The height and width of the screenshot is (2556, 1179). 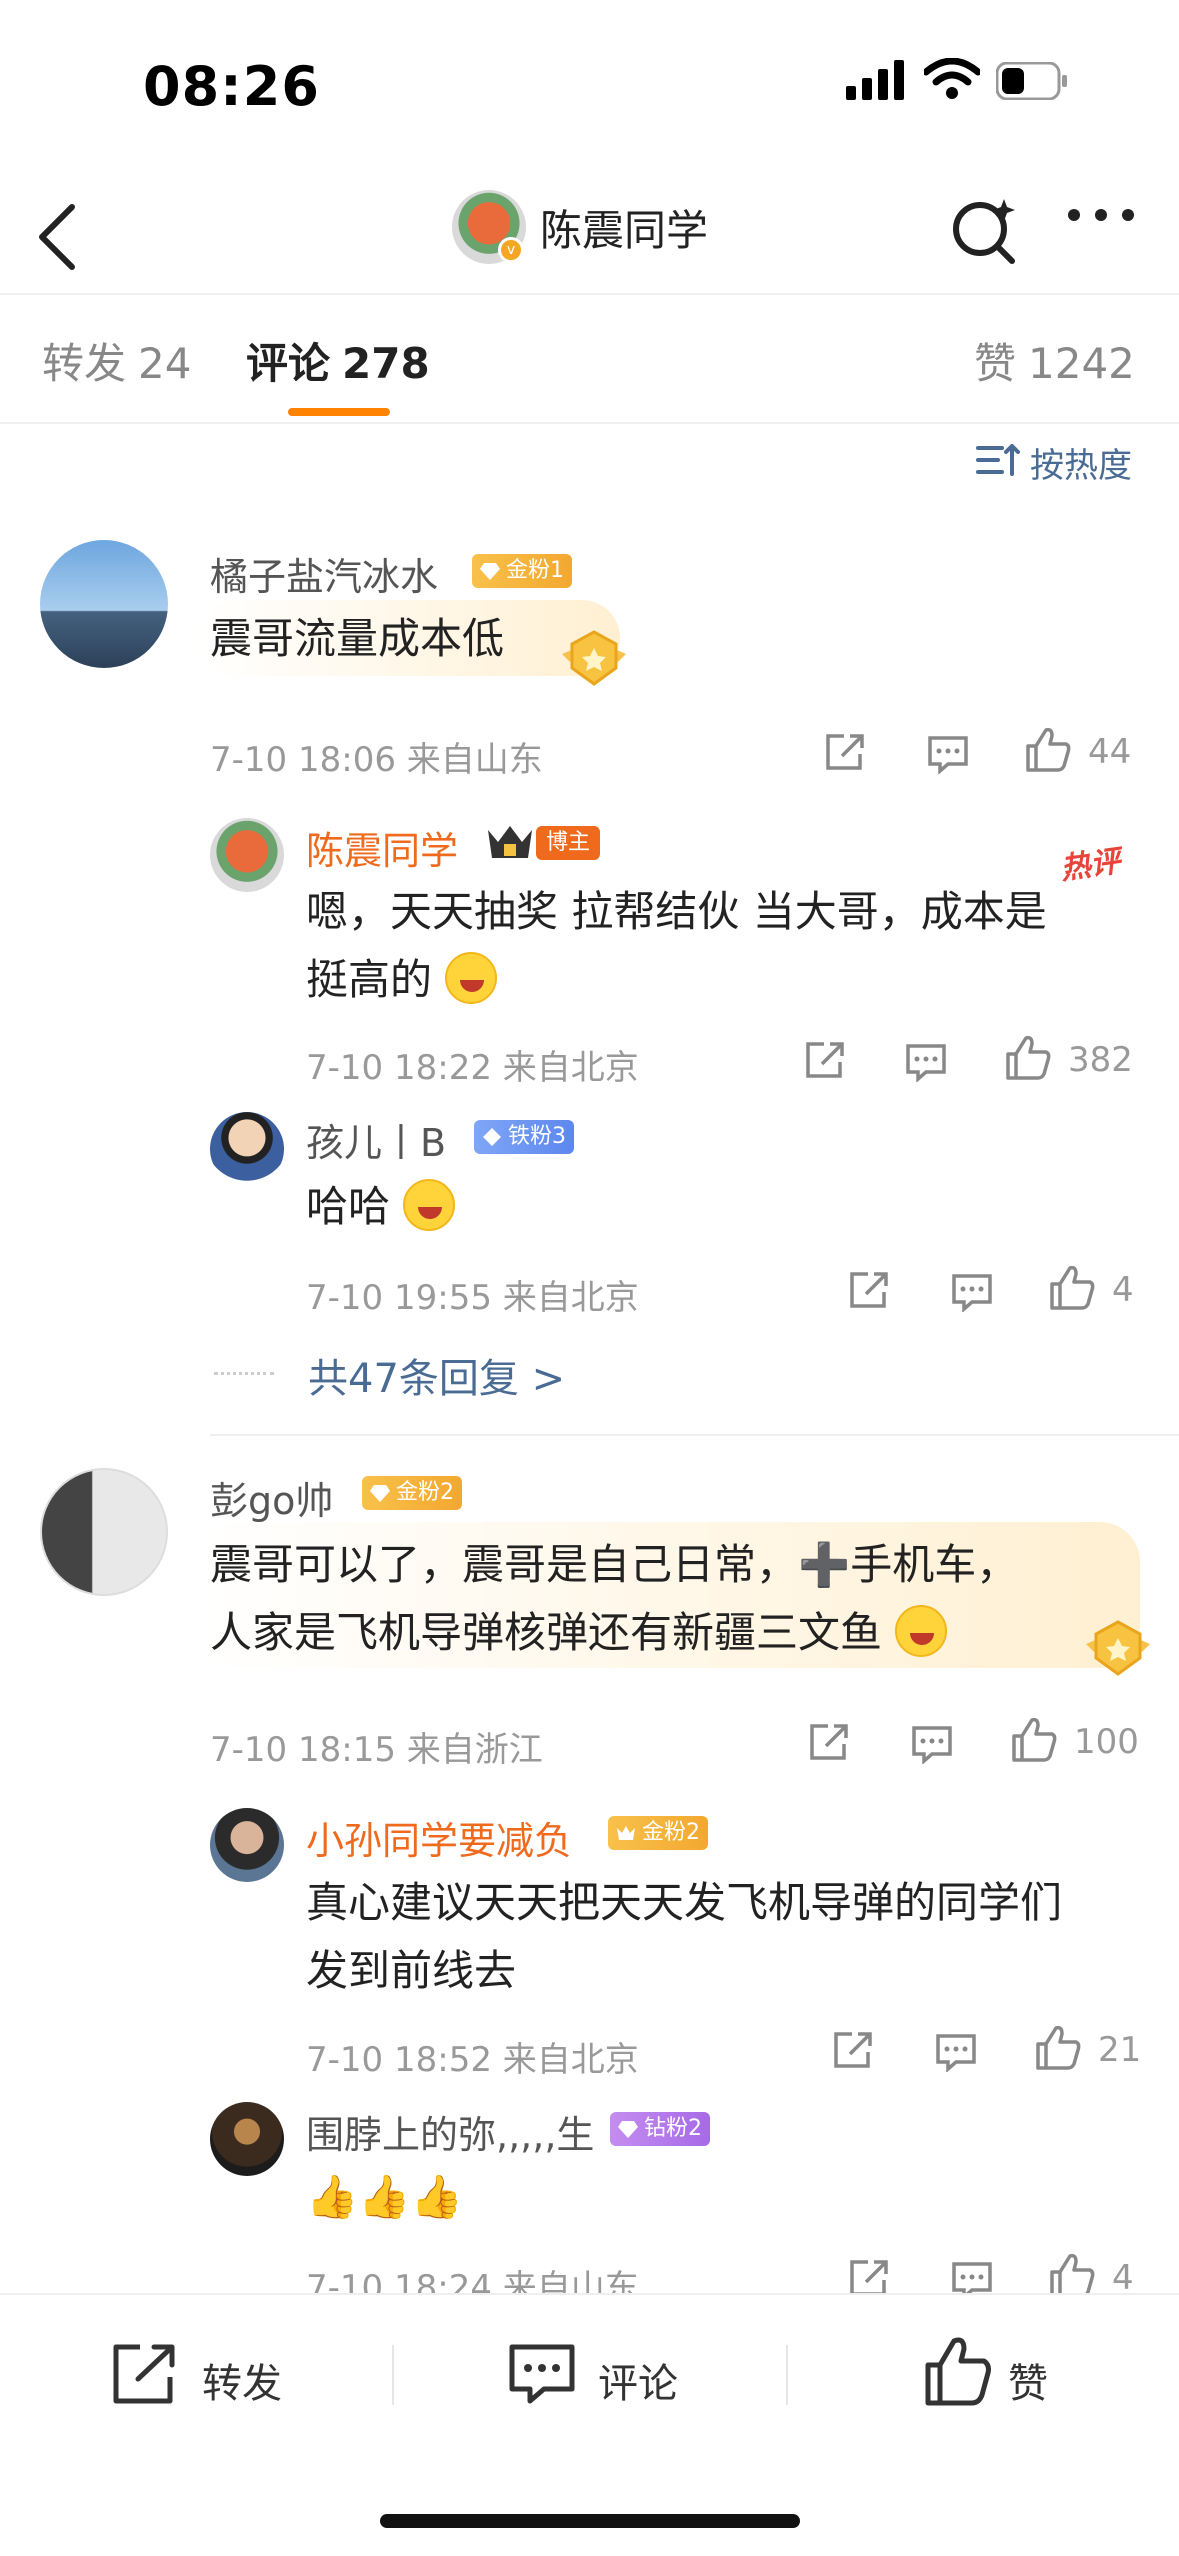 What do you see at coordinates (472, 1298) in the screenshot?
I see `reply-meta: 7-10 19:55 来自北京` at bounding box center [472, 1298].